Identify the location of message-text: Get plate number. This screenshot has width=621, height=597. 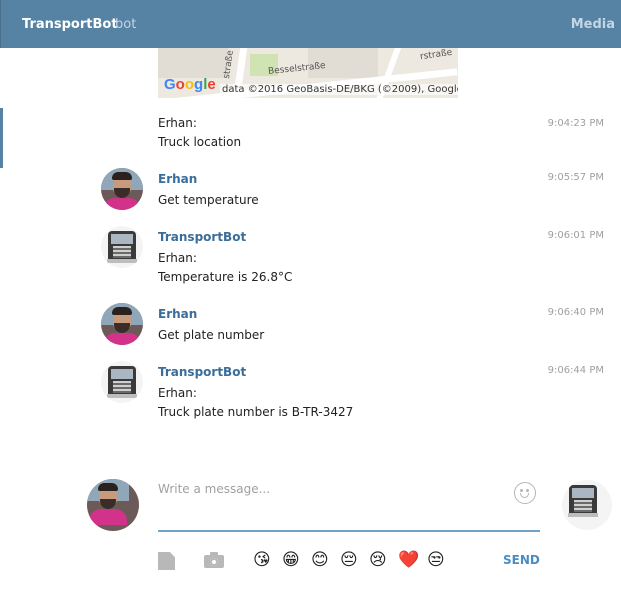
(211, 335).